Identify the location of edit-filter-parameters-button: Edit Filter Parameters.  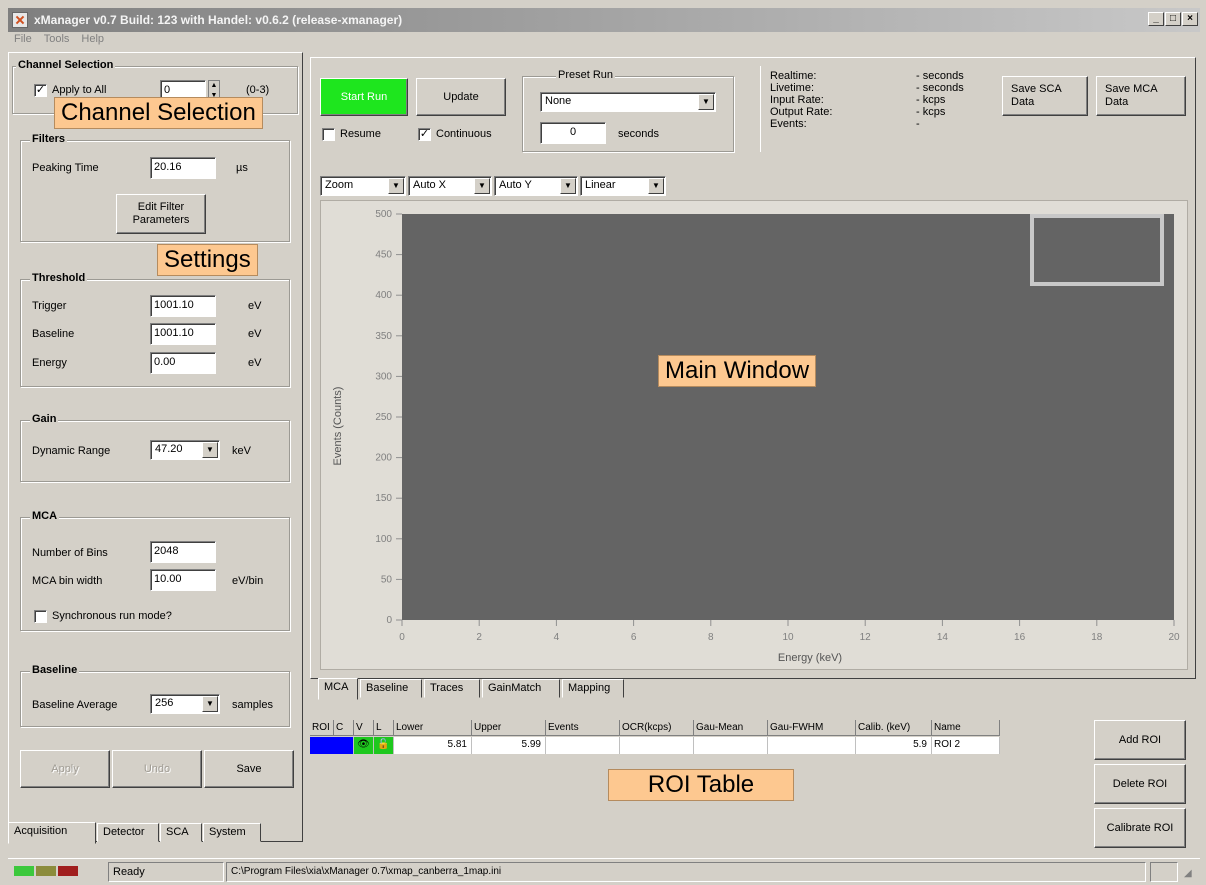
(161, 214).